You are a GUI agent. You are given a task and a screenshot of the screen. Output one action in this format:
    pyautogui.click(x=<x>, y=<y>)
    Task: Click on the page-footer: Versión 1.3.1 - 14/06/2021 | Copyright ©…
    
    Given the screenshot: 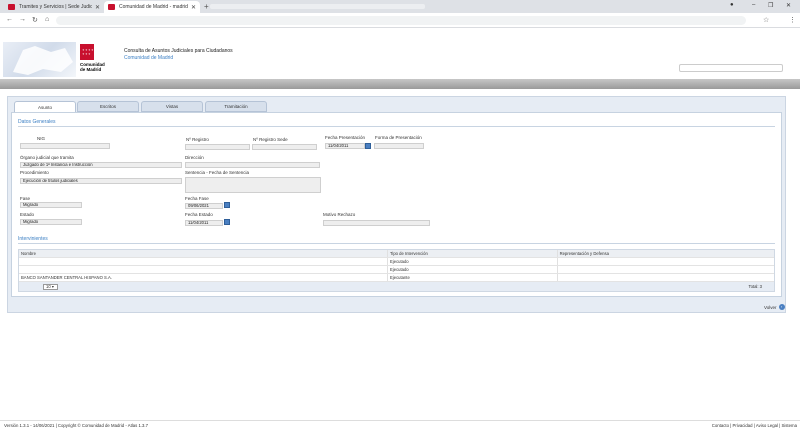 What is the action you would take?
    pyautogui.click(x=400, y=426)
    